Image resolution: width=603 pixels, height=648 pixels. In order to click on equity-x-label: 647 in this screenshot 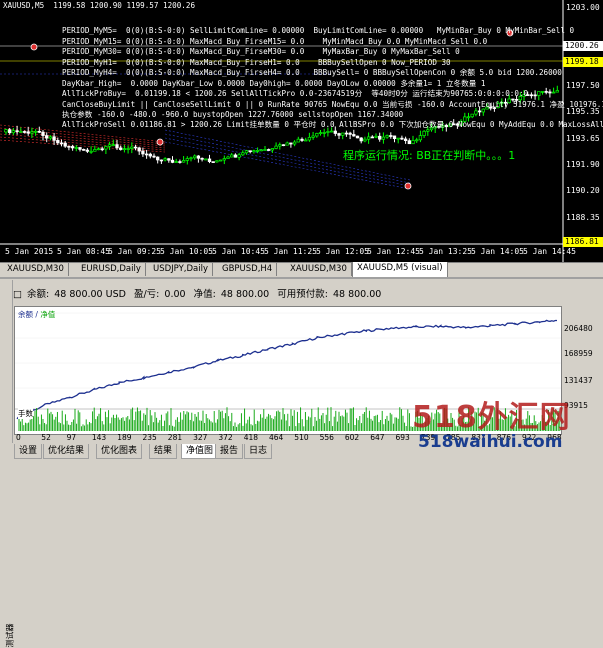, I will do `click(377, 437)`.